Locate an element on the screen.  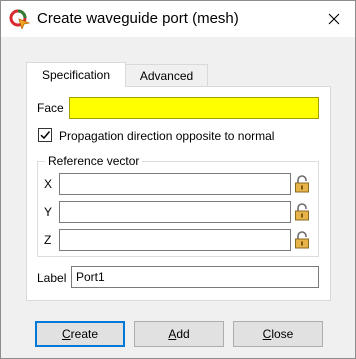
label-field: Port1 is located at coordinates (195, 277).